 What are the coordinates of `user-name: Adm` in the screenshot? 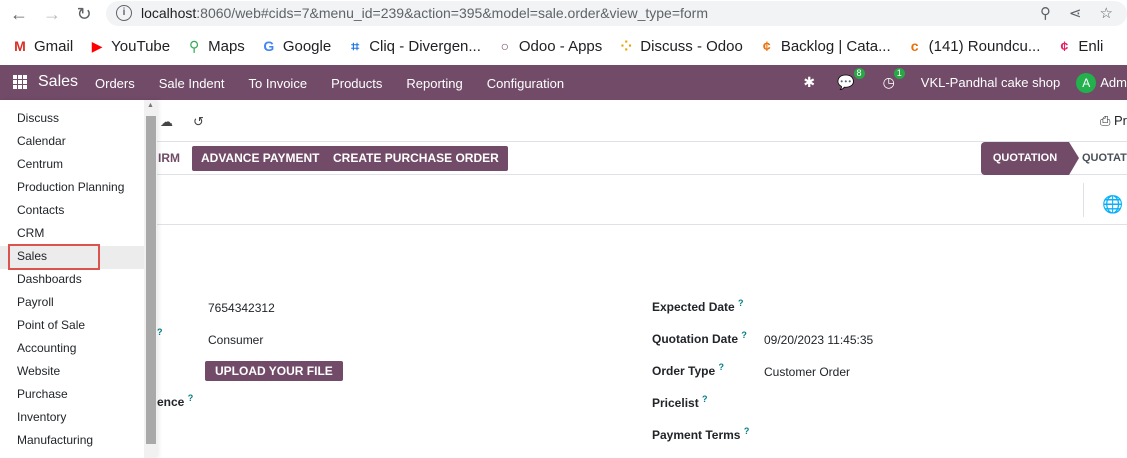 It's located at (1113, 82).